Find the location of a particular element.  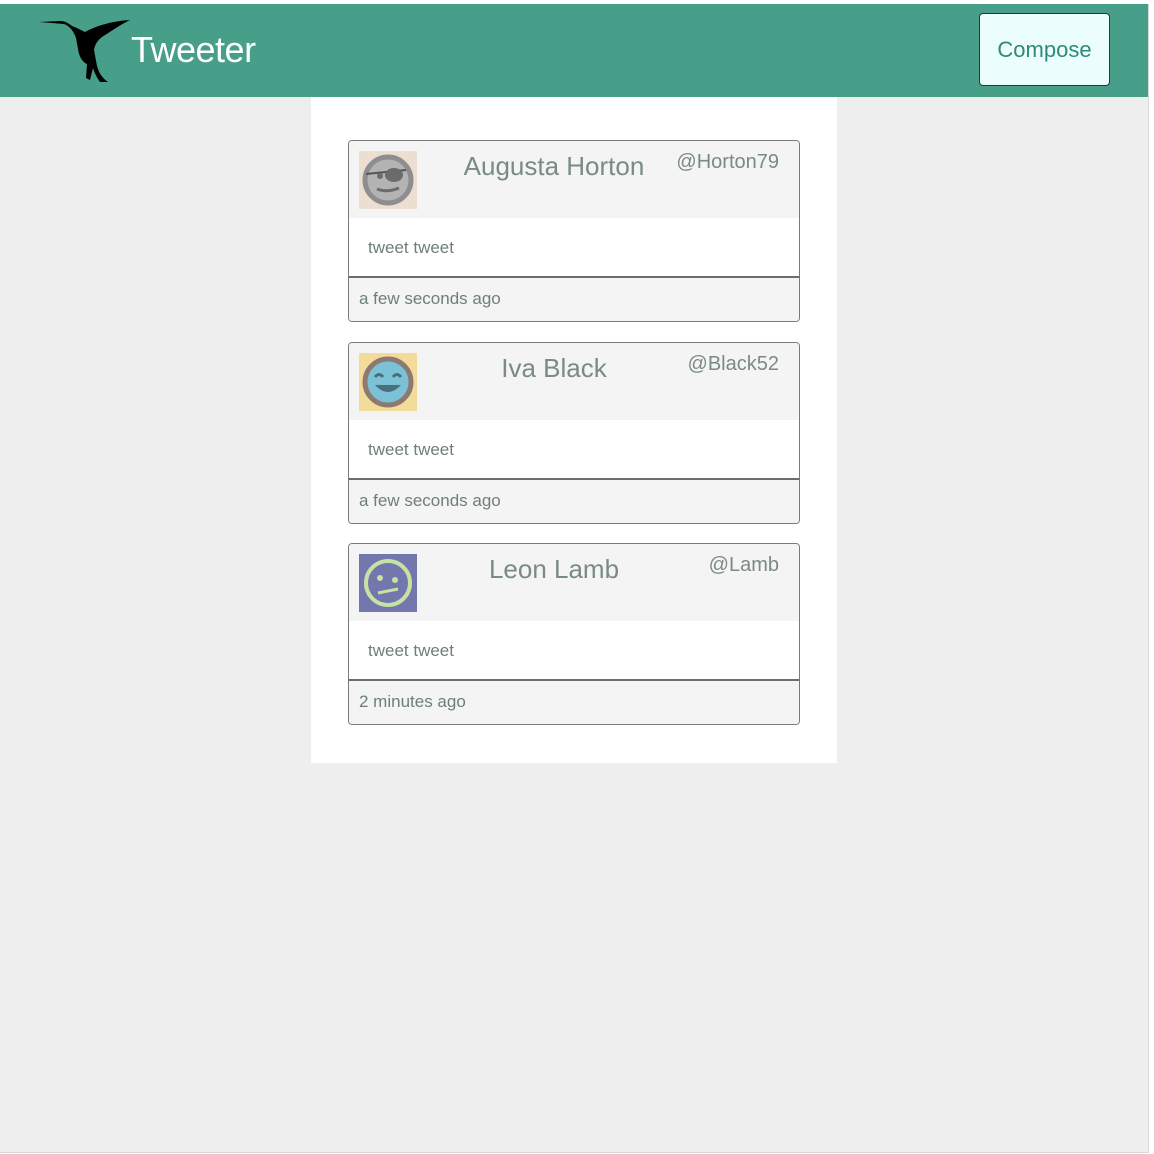

pirate-face-avatar-icon is located at coordinates (388, 180).